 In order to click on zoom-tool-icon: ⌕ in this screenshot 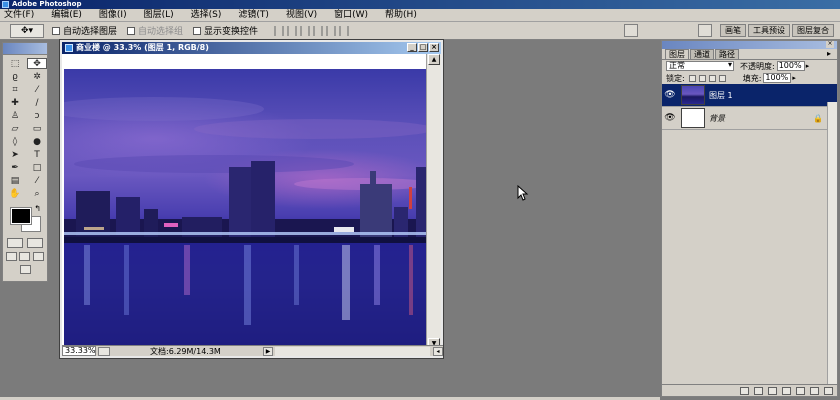, I will do `click(37, 193)`.